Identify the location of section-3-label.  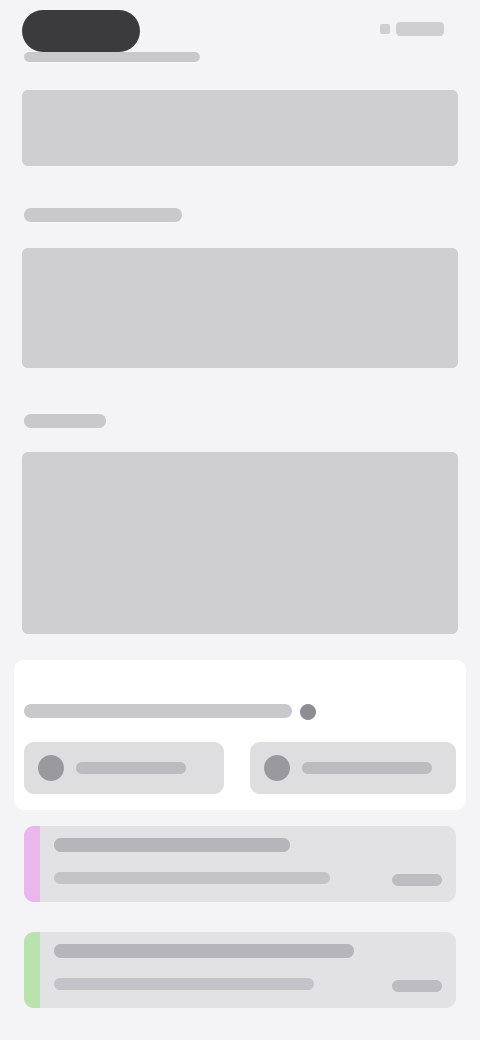
(65, 421).